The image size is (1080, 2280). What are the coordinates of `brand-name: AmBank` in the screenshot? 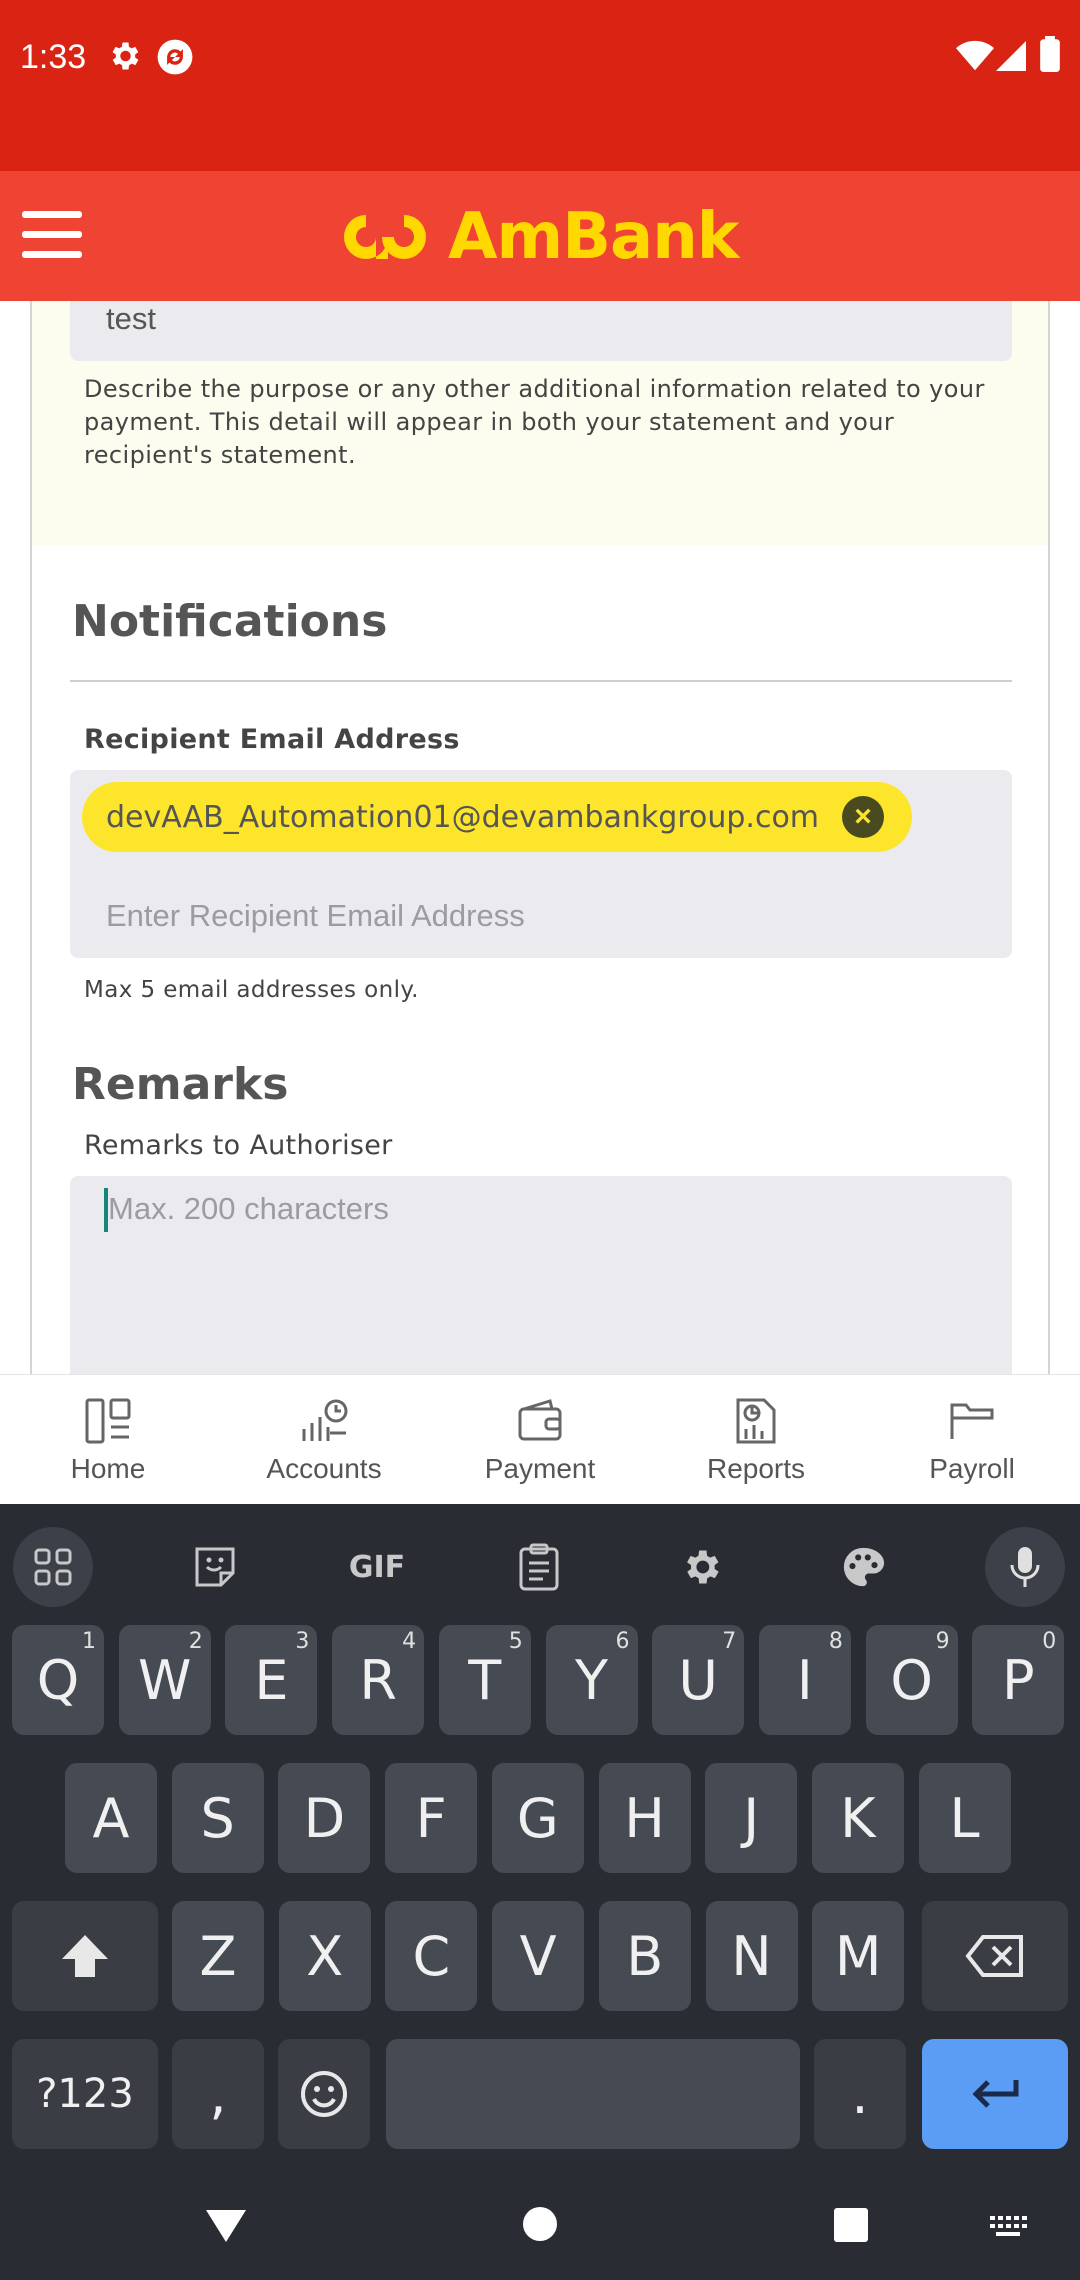 It's located at (593, 237).